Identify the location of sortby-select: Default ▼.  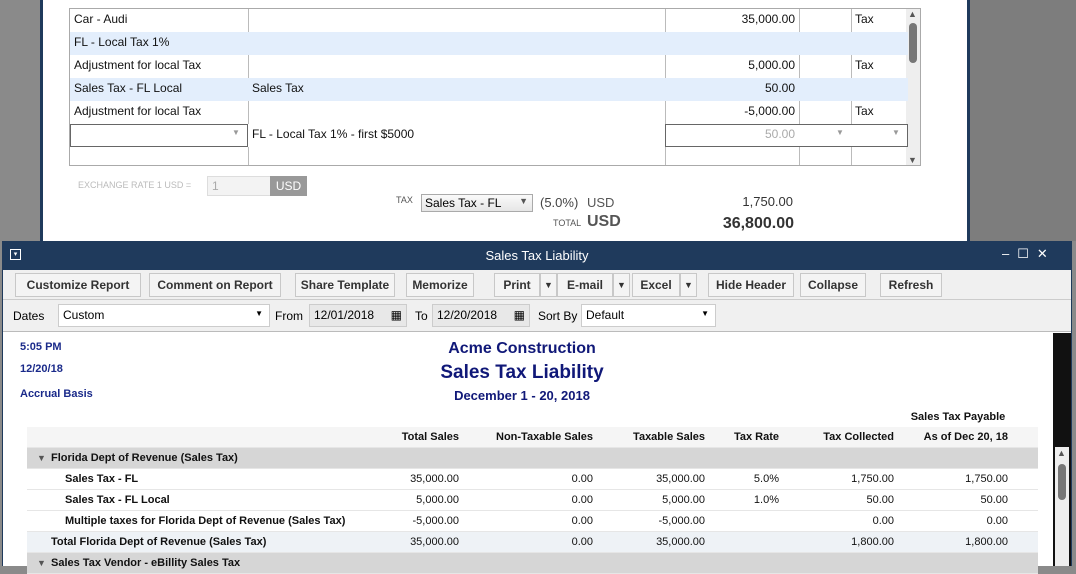
(648, 315).